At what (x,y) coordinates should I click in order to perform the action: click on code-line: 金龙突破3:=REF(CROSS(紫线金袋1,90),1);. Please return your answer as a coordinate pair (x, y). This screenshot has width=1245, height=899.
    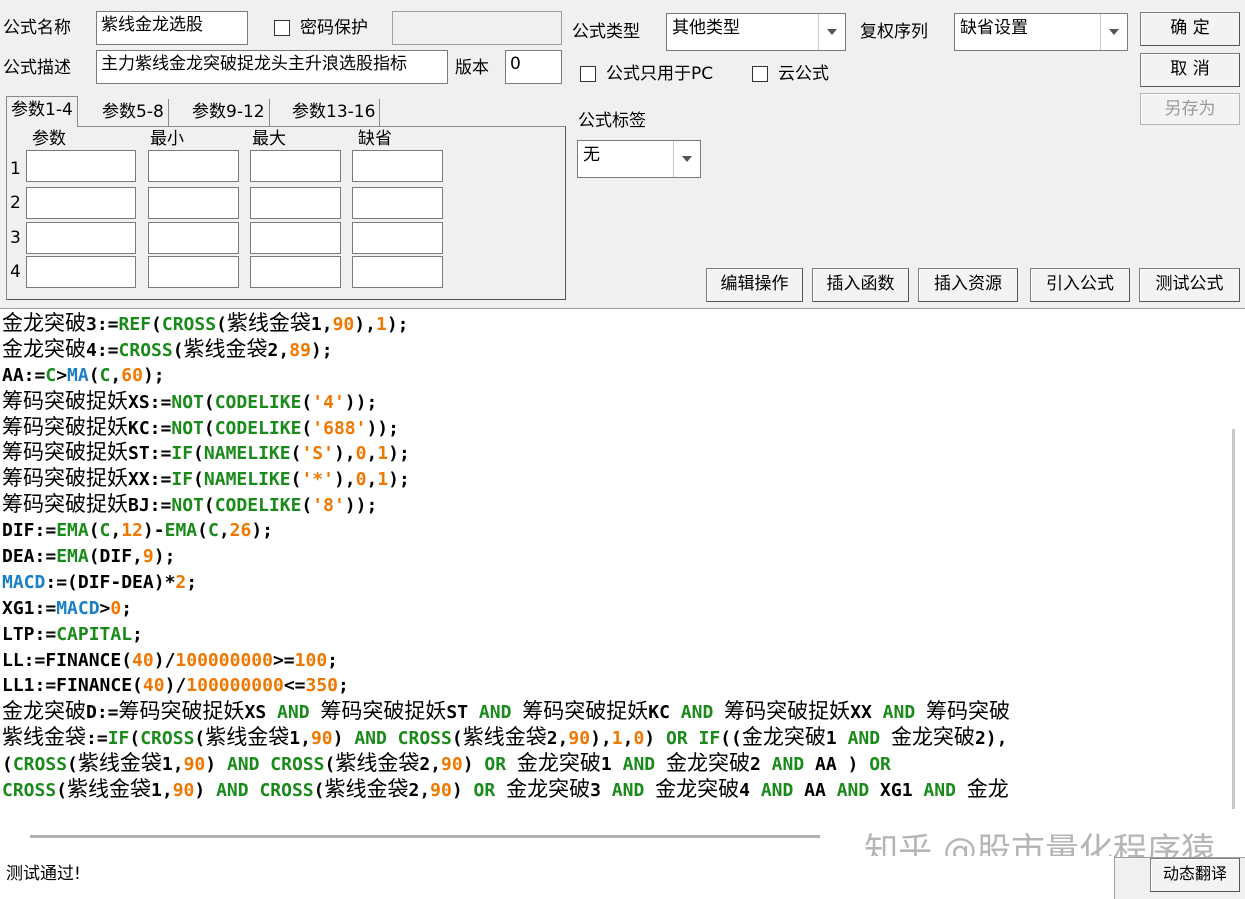
    Looking at the image, I should click on (610, 324).